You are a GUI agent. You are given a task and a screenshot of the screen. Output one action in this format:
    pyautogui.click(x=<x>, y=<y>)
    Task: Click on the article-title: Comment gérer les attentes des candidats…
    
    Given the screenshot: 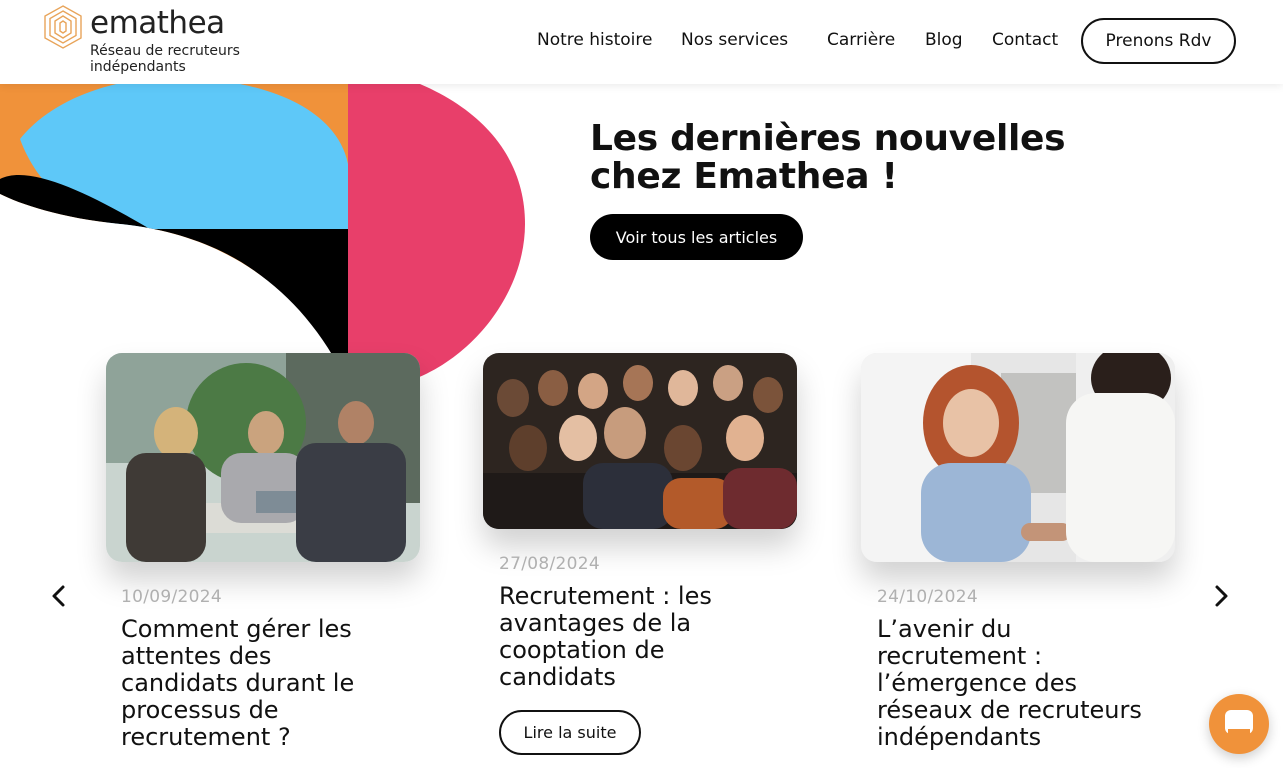 What is the action you would take?
    pyautogui.click(x=246, y=683)
    